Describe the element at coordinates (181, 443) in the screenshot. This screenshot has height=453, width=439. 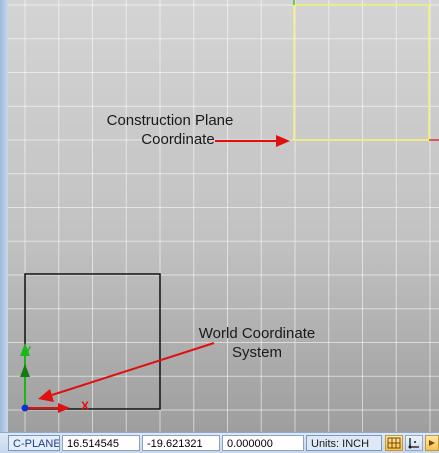
I see `y-coordinate-field: -19.621321` at that location.